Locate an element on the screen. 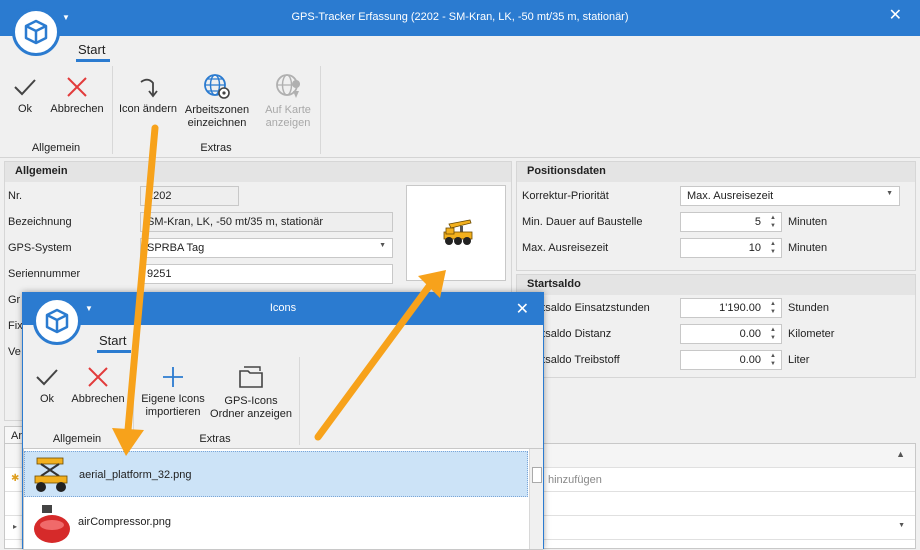  annotation-arrow-down is located at coordinates (141, 279).